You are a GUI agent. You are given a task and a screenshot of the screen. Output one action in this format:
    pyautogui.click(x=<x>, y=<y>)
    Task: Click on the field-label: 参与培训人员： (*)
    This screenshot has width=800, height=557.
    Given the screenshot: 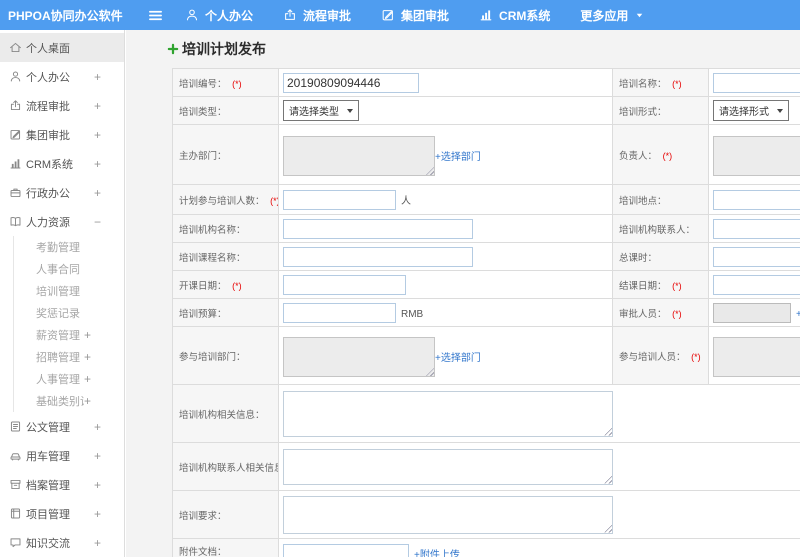 What is the action you would take?
    pyautogui.click(x=660, y=355)
    